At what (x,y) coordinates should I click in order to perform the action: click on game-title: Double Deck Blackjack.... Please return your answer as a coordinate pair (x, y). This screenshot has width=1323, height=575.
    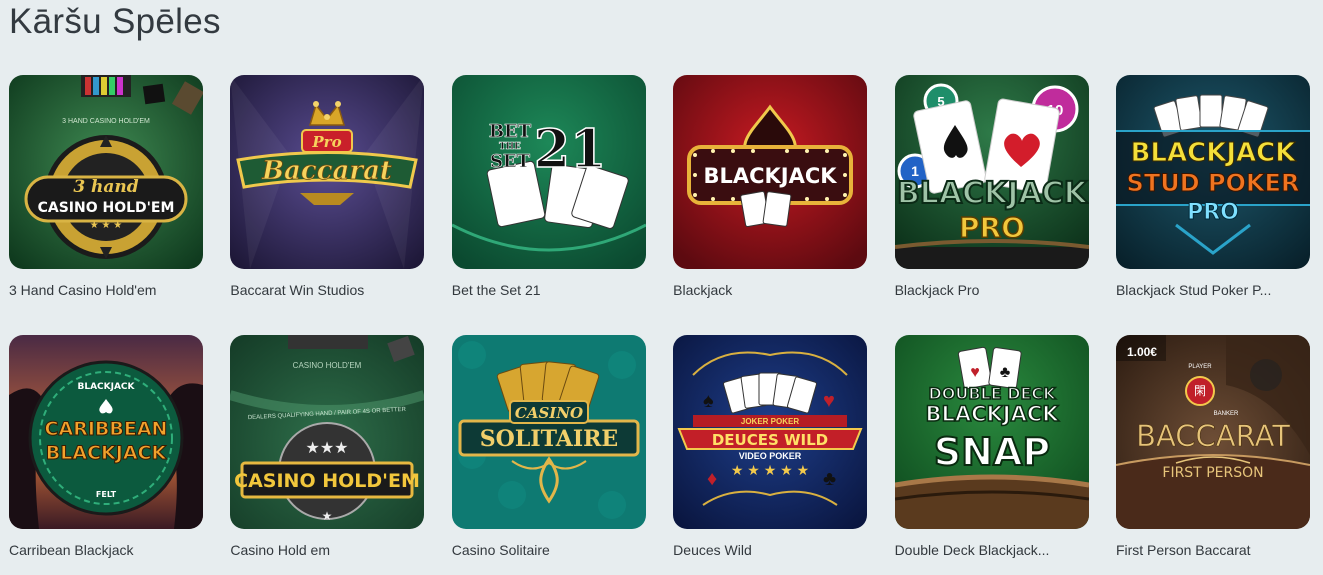
    Looking at the image, I should click on (992, 552).